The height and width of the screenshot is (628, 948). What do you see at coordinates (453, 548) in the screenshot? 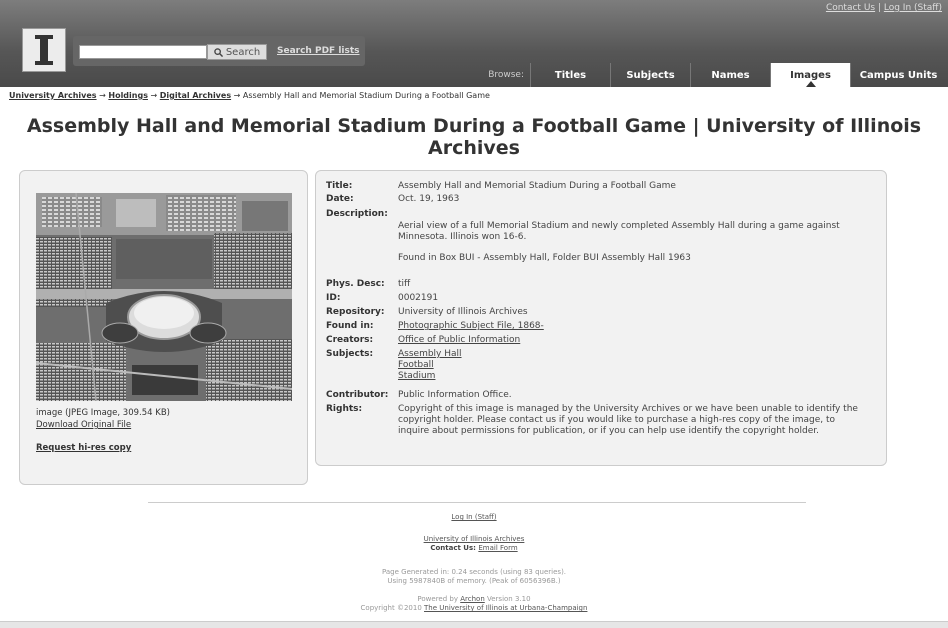
I see `footer-contact-label: Contact Us:` at bounding box center [453, 548].